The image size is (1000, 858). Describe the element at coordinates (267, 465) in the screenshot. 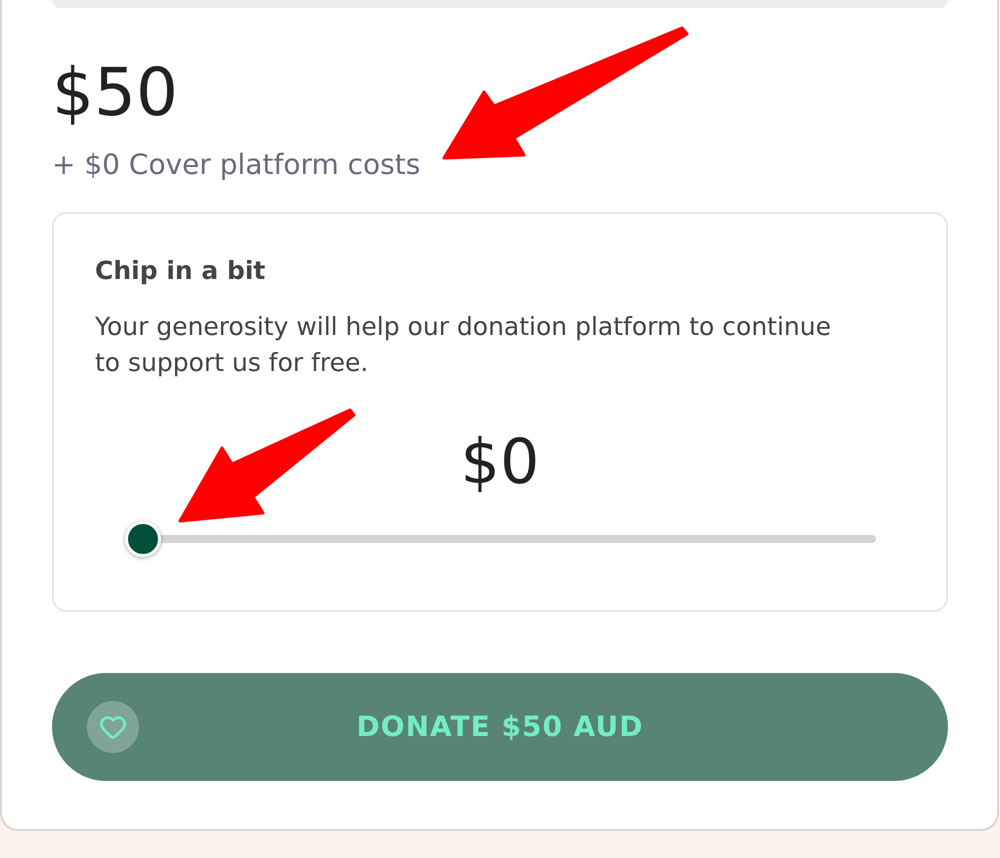

I see `pointer-arrow-icon` at that location.